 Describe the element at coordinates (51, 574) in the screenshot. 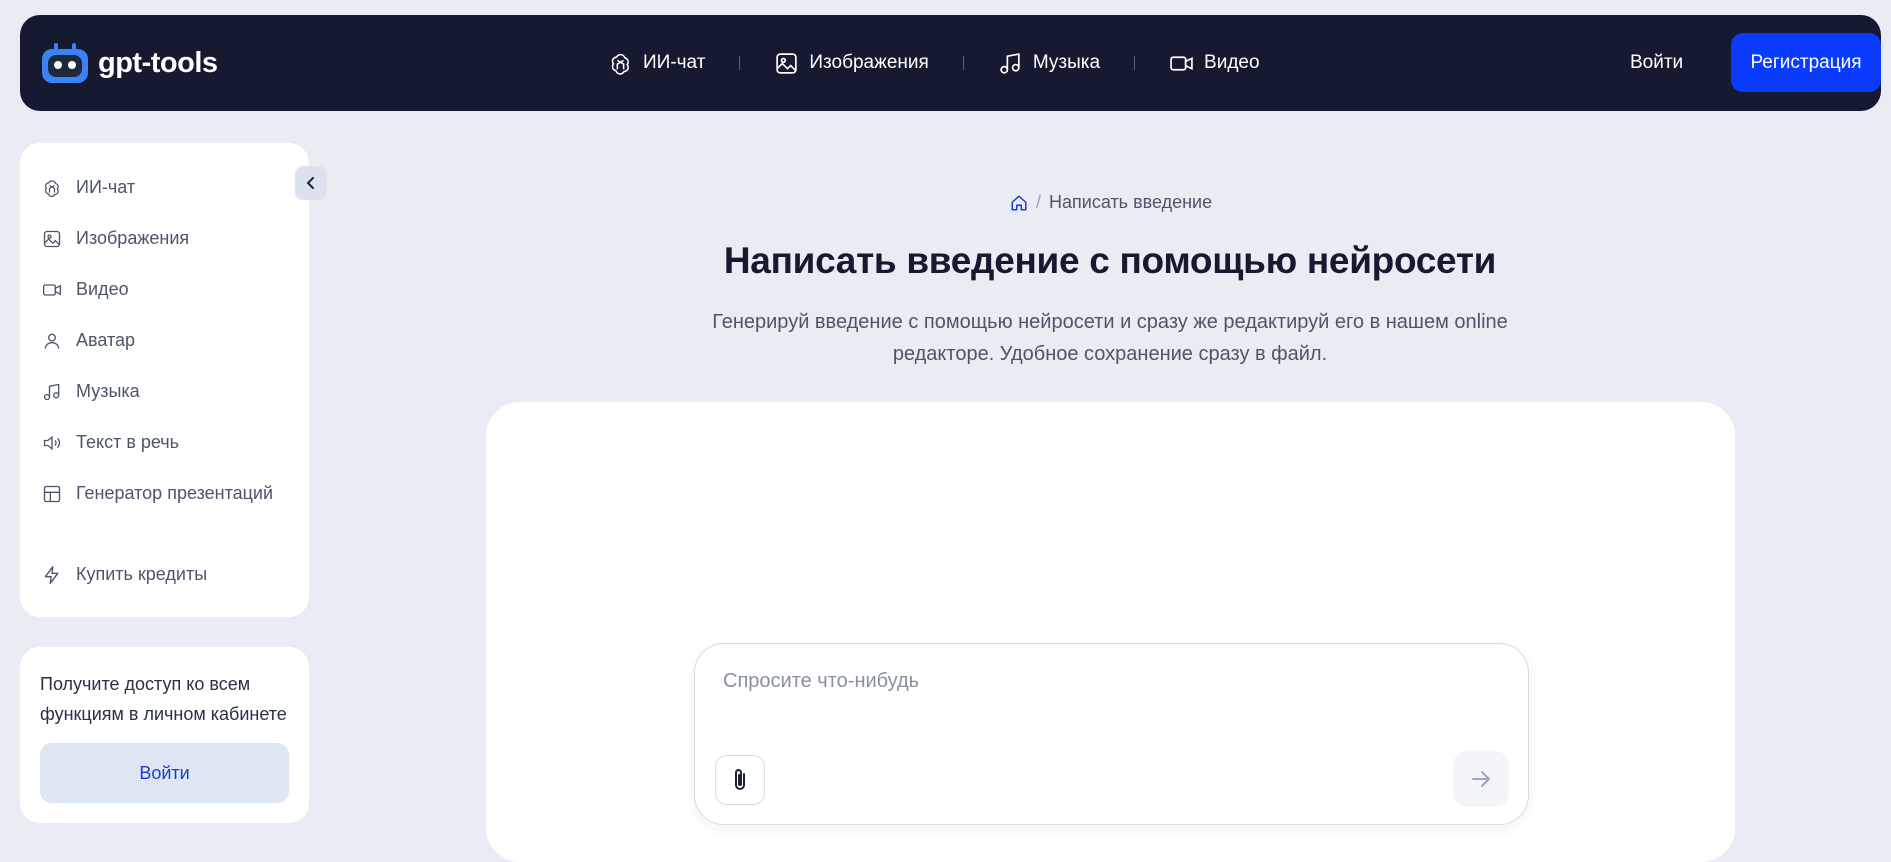

I see `lightning-icon` at that location.